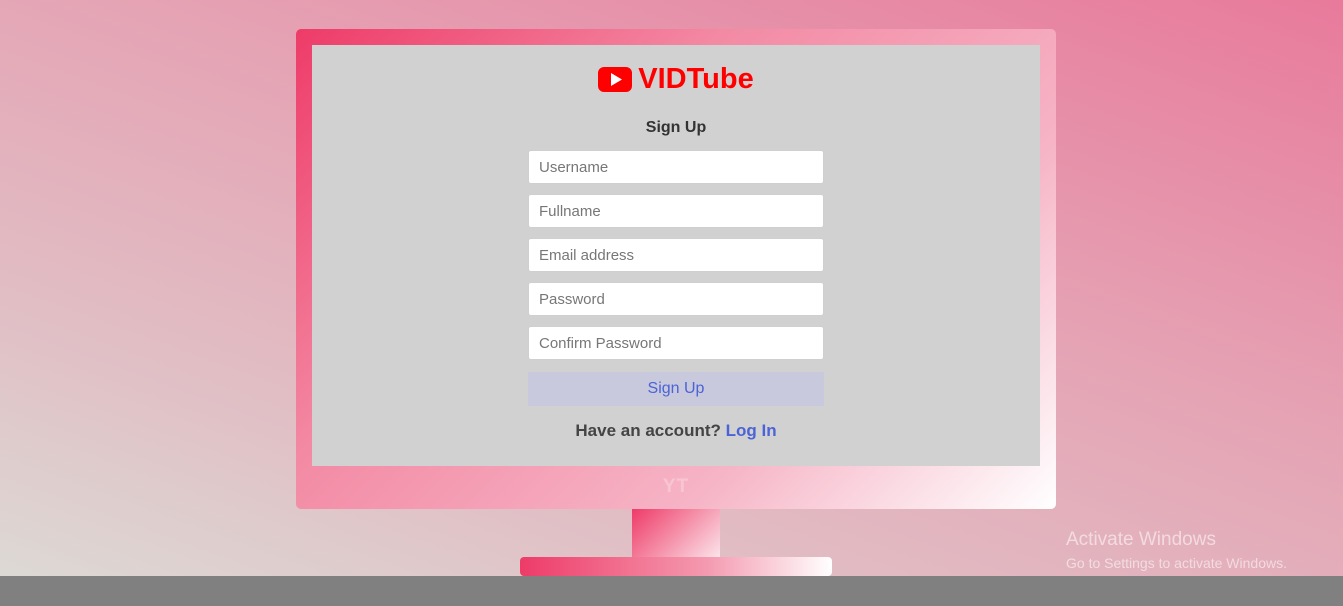  I want to click on youtube-play-icon, so click(615, 79).